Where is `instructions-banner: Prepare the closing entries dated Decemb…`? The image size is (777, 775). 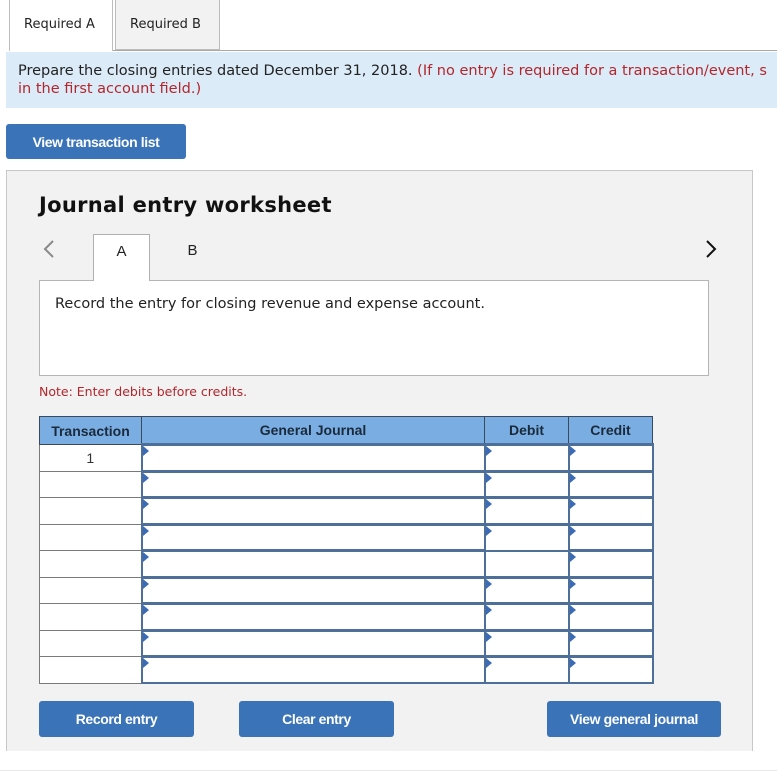 instructions-banner: Prepare the closing entries dated Decemb… is located at coordinates (391, 80).